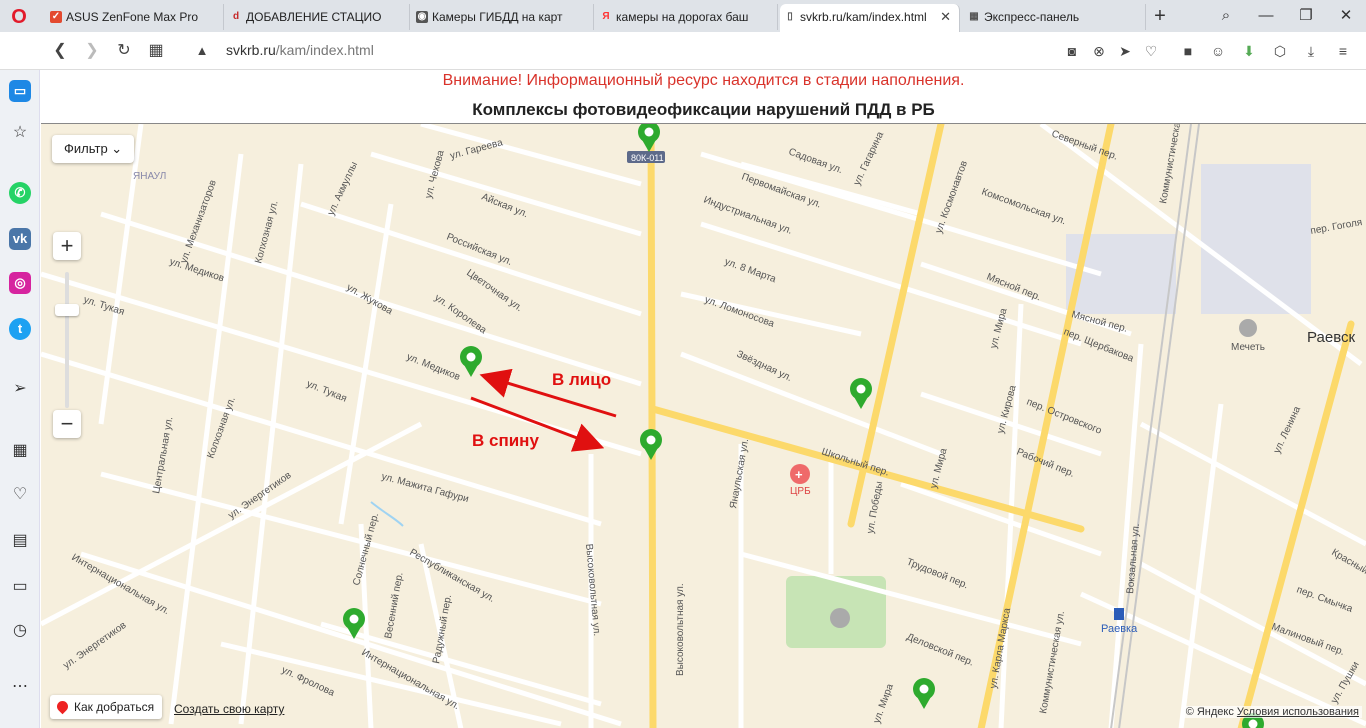 The height and width of the screenshot is (728, 1366). What do you see at coordinates (1311, 51) in the screenshot?
I see `download-icon: ⤓` at bounding box center [1311, 51].